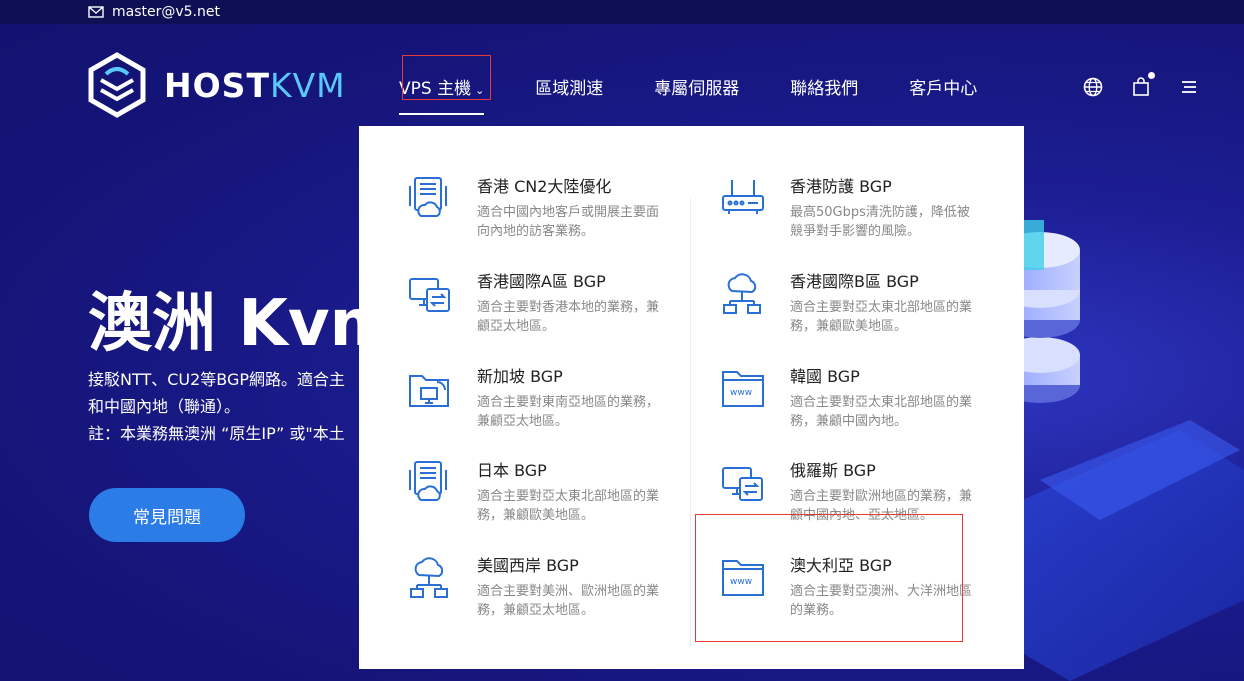  I want to click on globe-icon, so click(1093, 87).